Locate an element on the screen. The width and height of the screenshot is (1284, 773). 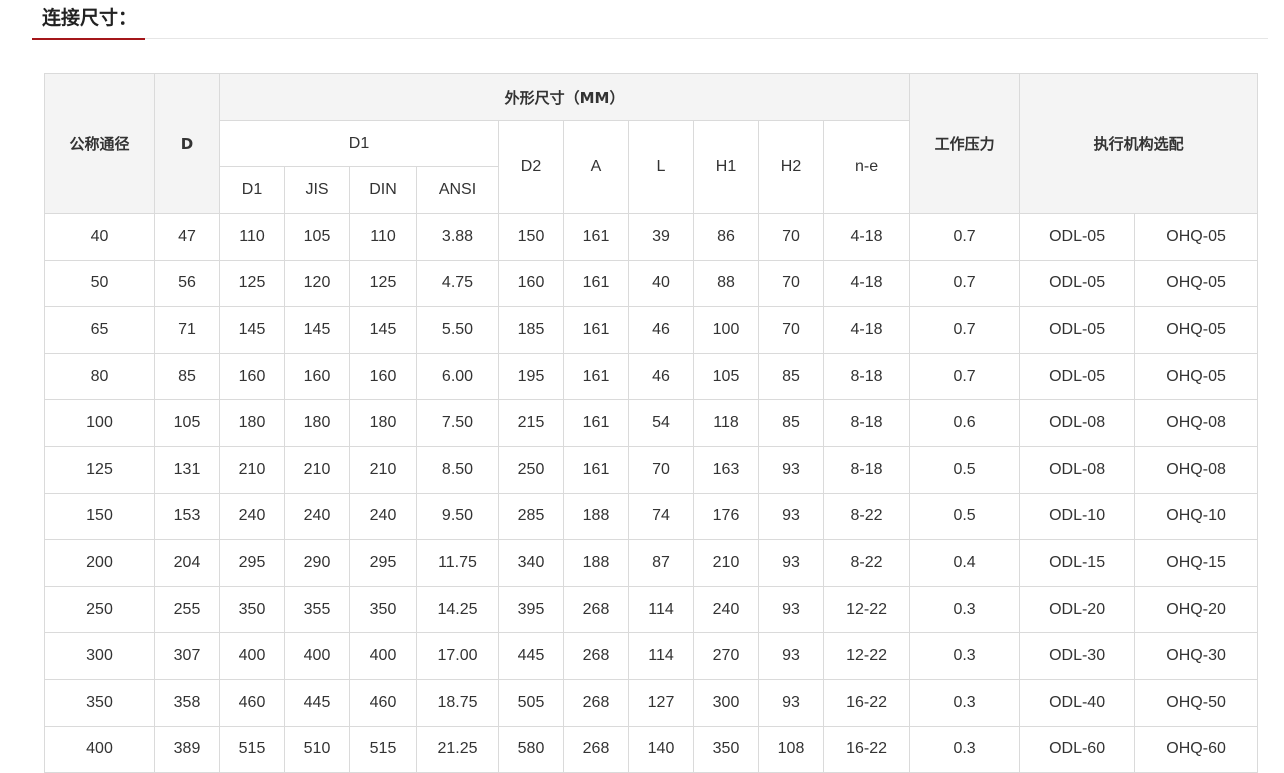
cell-d2: 150 is located at coordinates (531, 237).